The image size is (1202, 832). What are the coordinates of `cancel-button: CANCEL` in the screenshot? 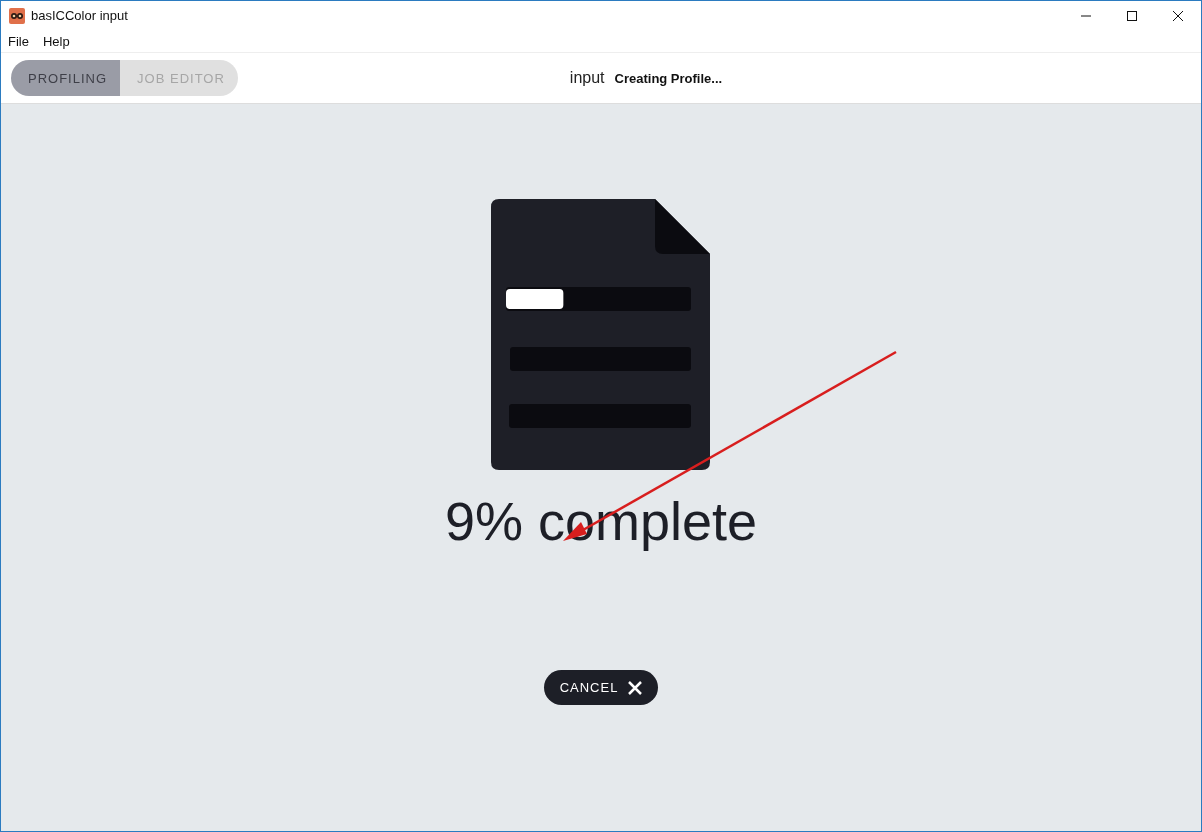 It's located at (601, 687).